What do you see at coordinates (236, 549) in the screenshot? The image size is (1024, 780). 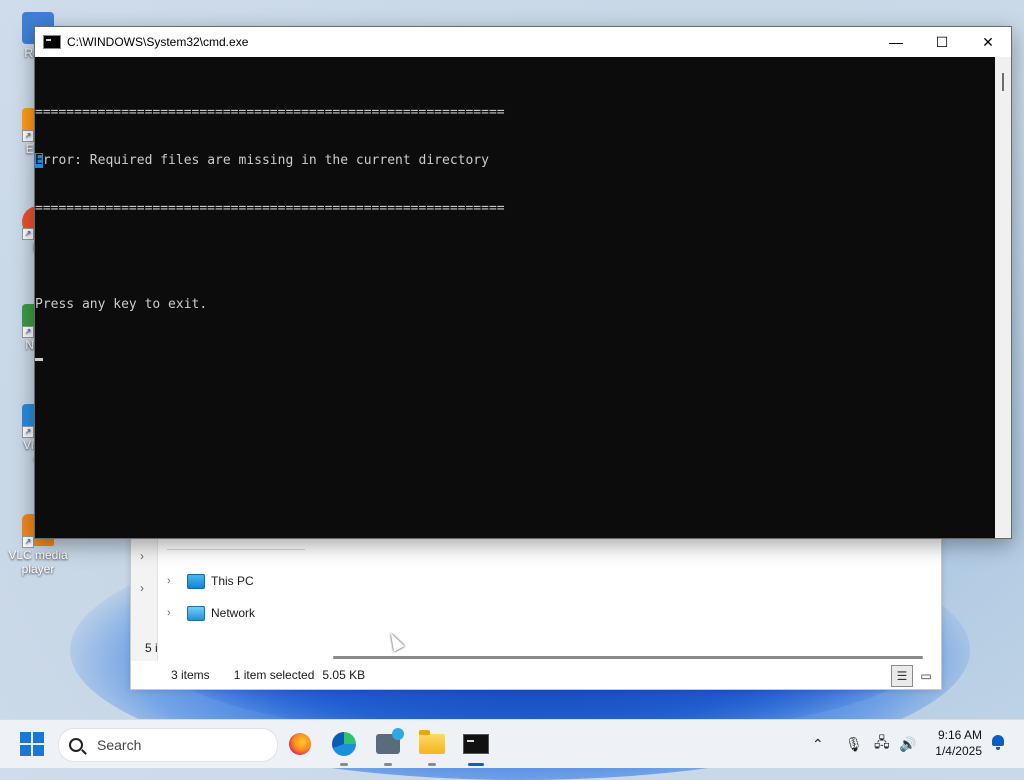 I see `nav-divider` at bounding box center [236, 549].